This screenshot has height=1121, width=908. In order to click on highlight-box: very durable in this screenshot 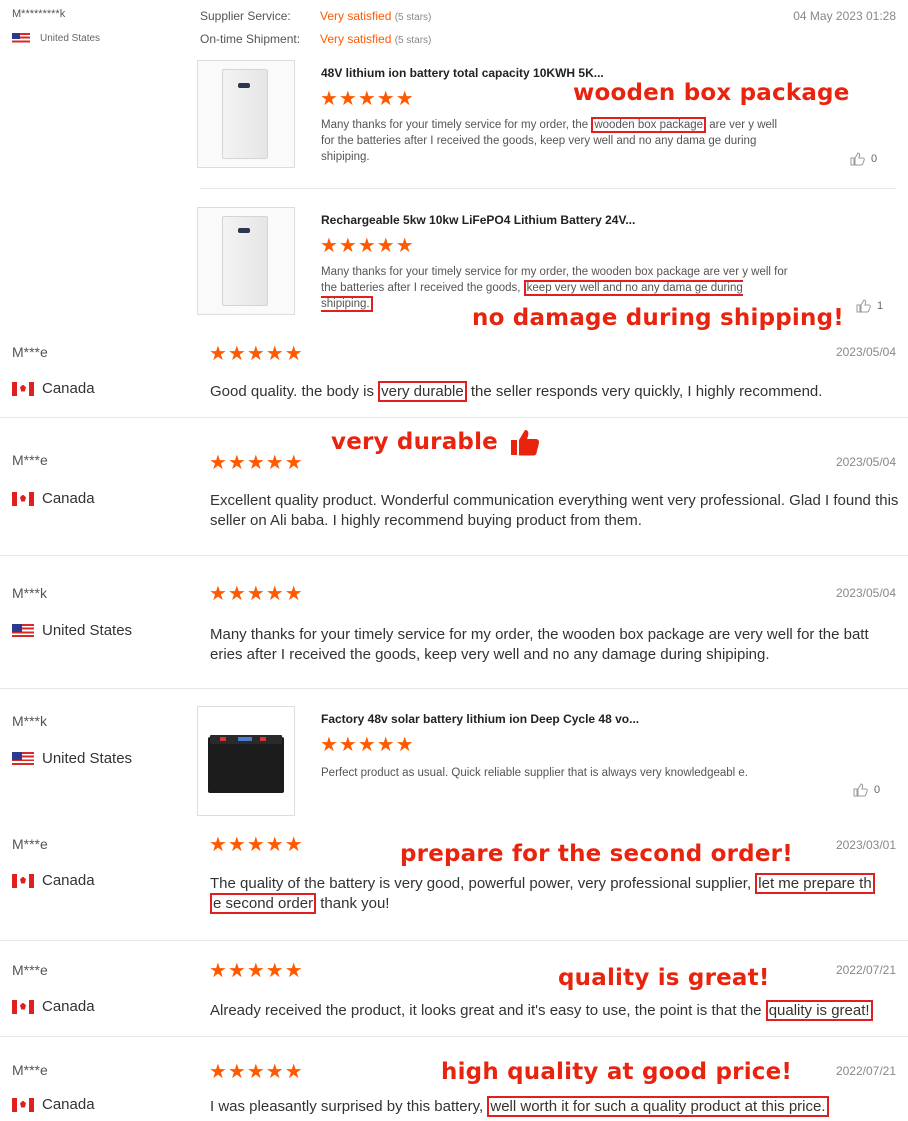, I will do `click(422, 391)`.